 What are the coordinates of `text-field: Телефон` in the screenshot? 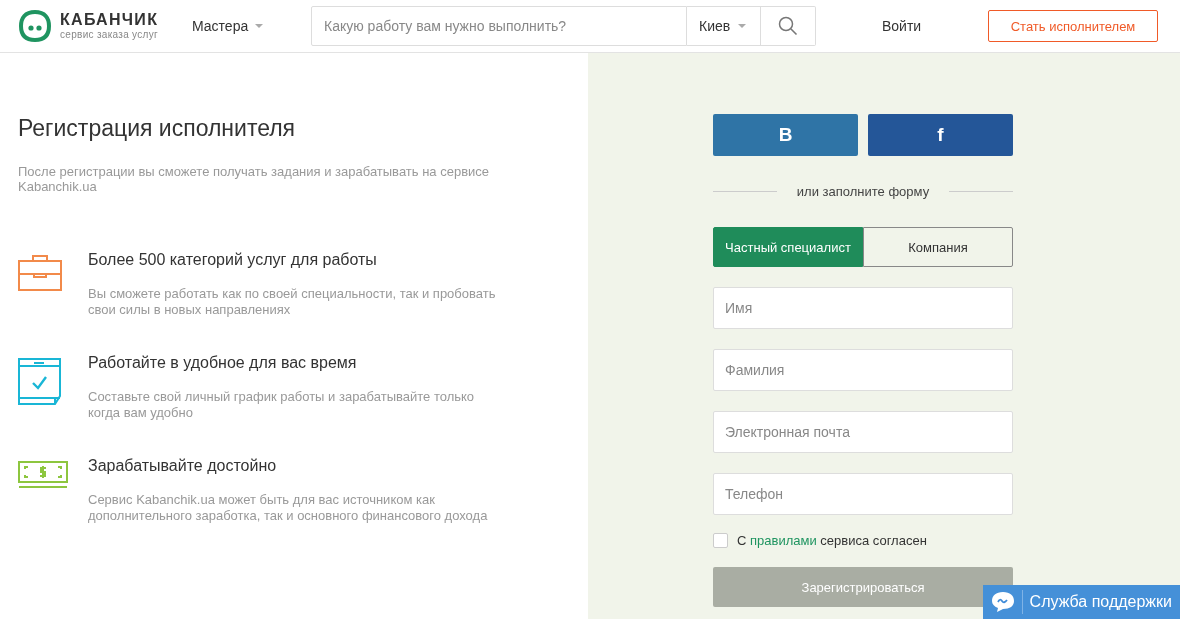 It's located at (863, 494).